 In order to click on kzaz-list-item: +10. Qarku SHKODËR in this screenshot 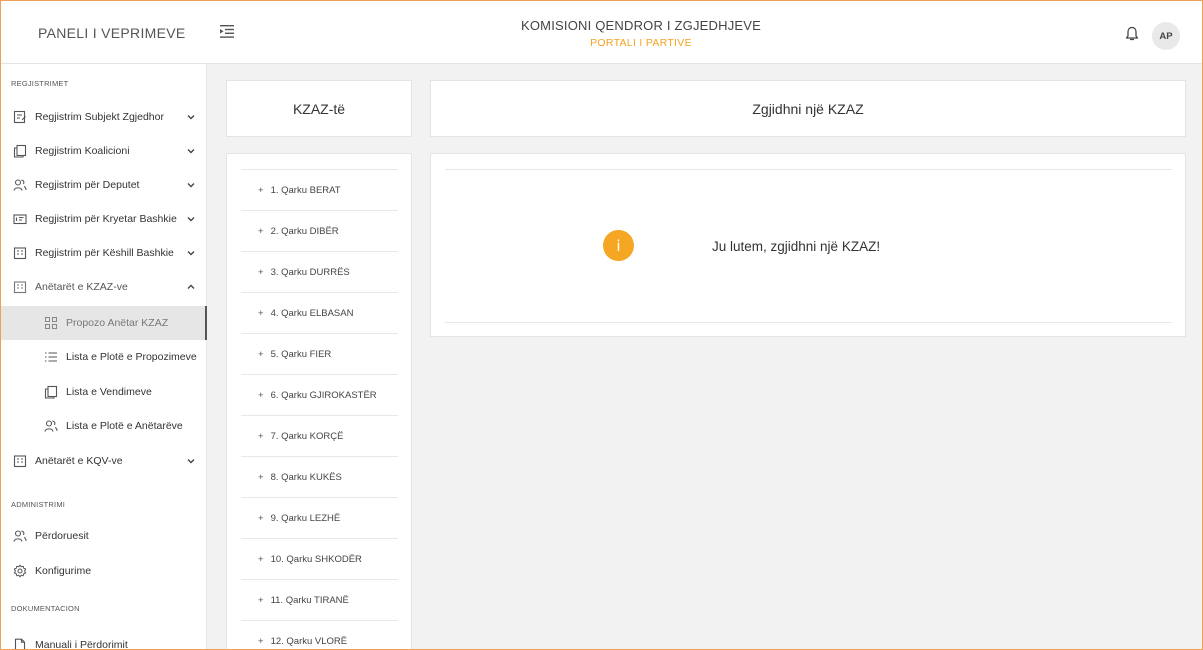, I will do `click(319, 558)`.